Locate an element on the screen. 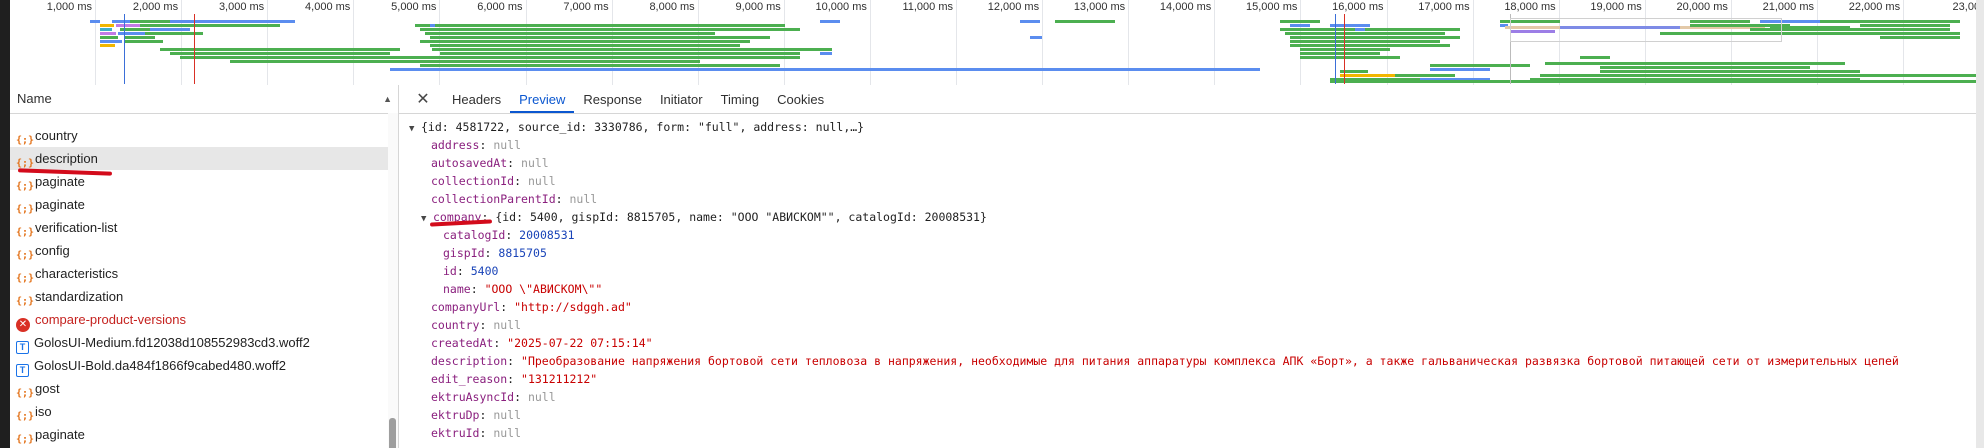  request-row-standardization: {;}standardization is located at coordinates (204, 296).